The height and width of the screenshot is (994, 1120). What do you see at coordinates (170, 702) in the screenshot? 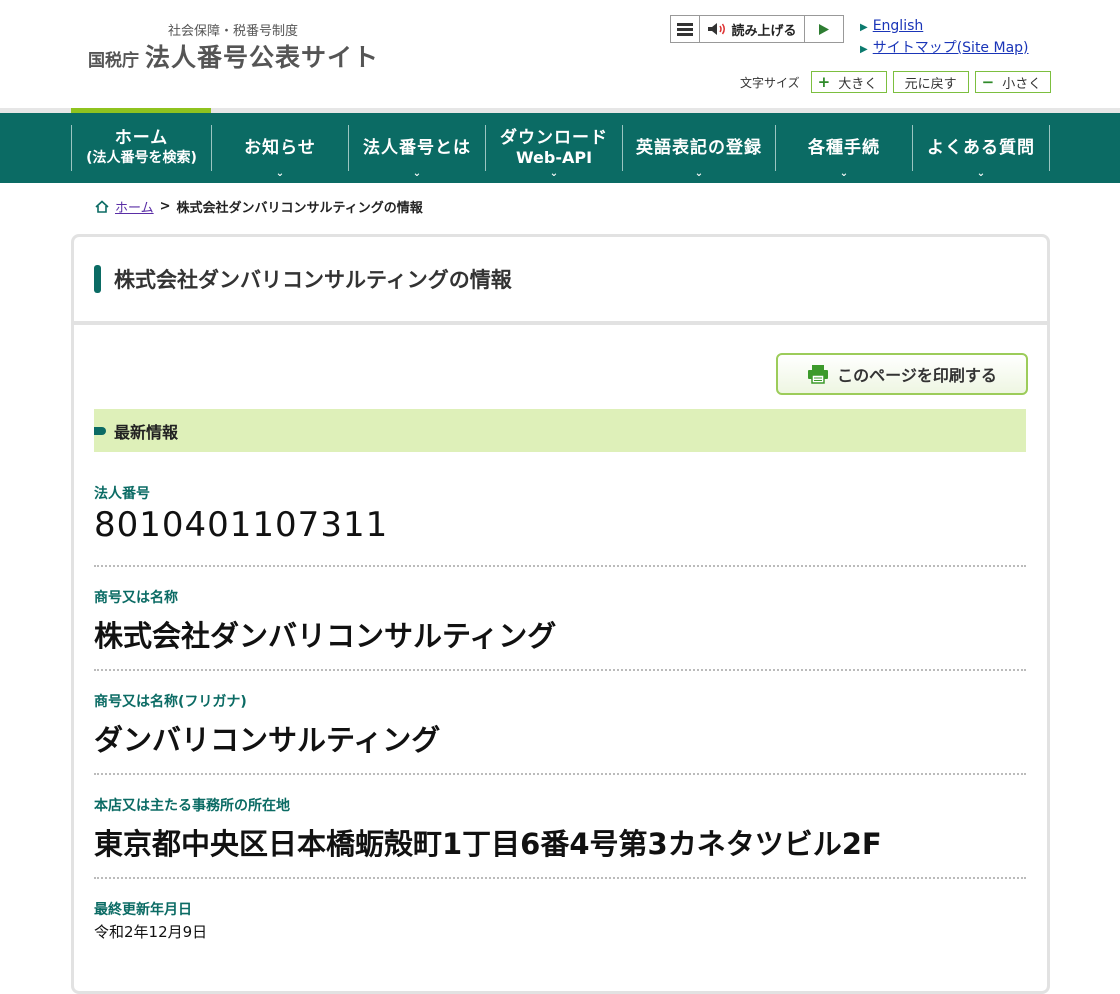
I see `field-label: 商号又は名称(フリガナ)` at bounding box center [170, 702].